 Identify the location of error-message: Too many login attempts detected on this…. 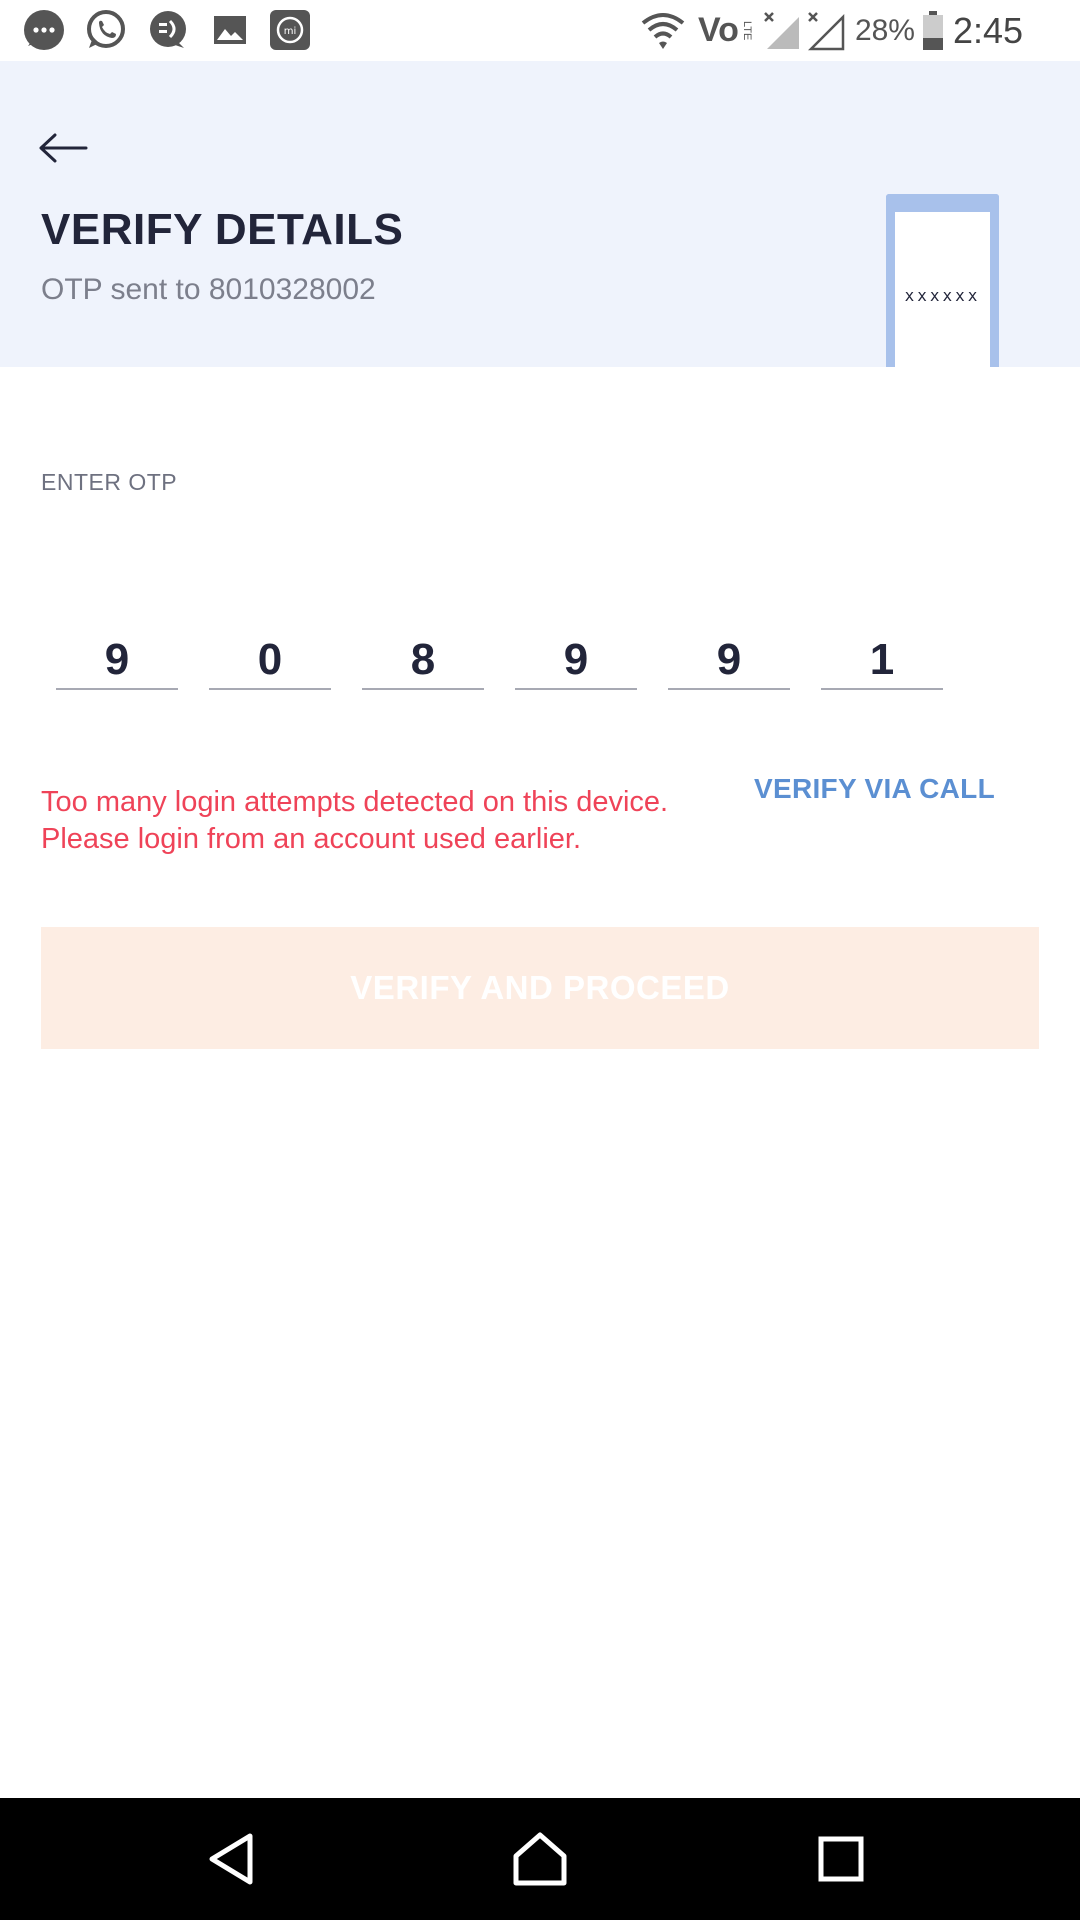
(355, 820).